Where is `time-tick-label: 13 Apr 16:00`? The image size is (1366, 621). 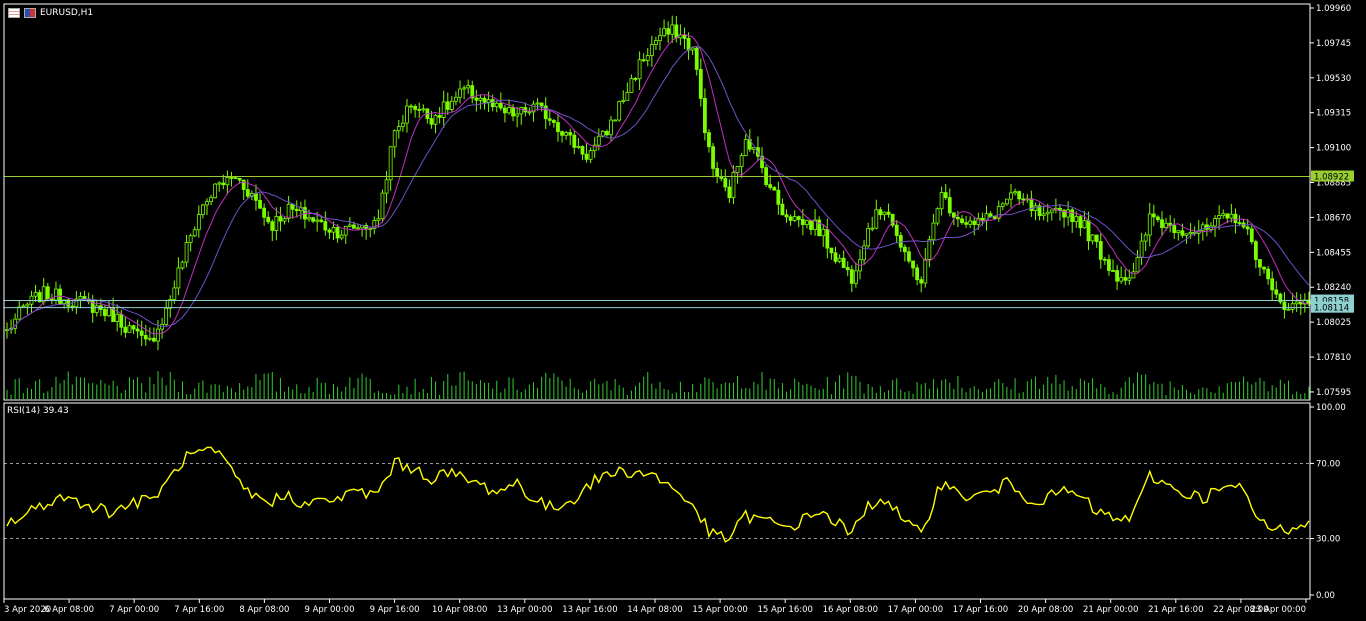
time-tick-label: 13 Apr 16:00 is located at coordinates (589, 610).